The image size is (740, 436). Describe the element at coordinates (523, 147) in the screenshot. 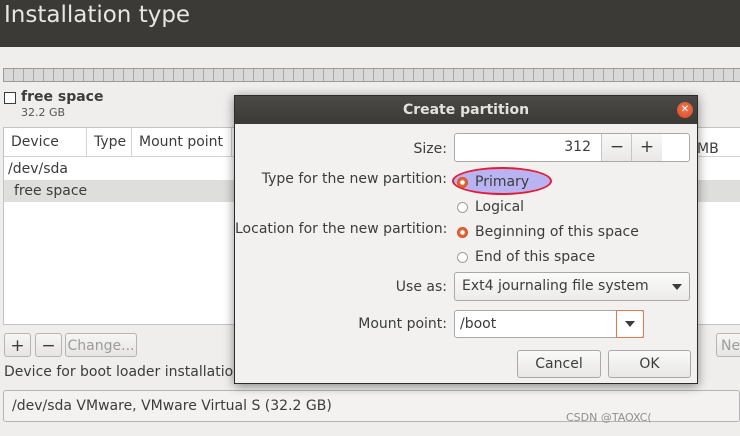

I see `size-input: 312` at that location.